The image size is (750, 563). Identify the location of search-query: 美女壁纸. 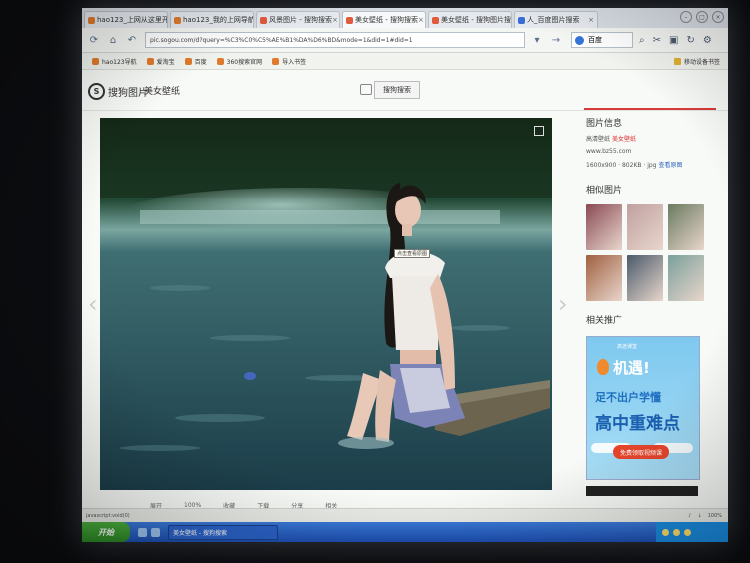
(162, 90).